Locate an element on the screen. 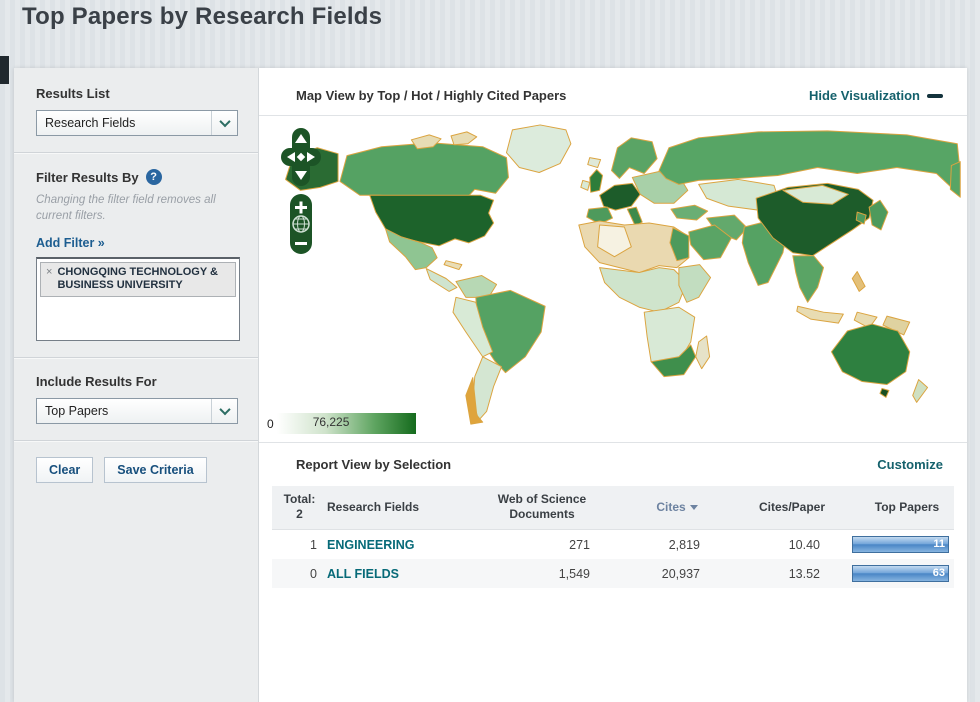 Image resolution: width=980 pixels, height=702 pixels. legend-min: 0 is located at coordinates (270, 423).